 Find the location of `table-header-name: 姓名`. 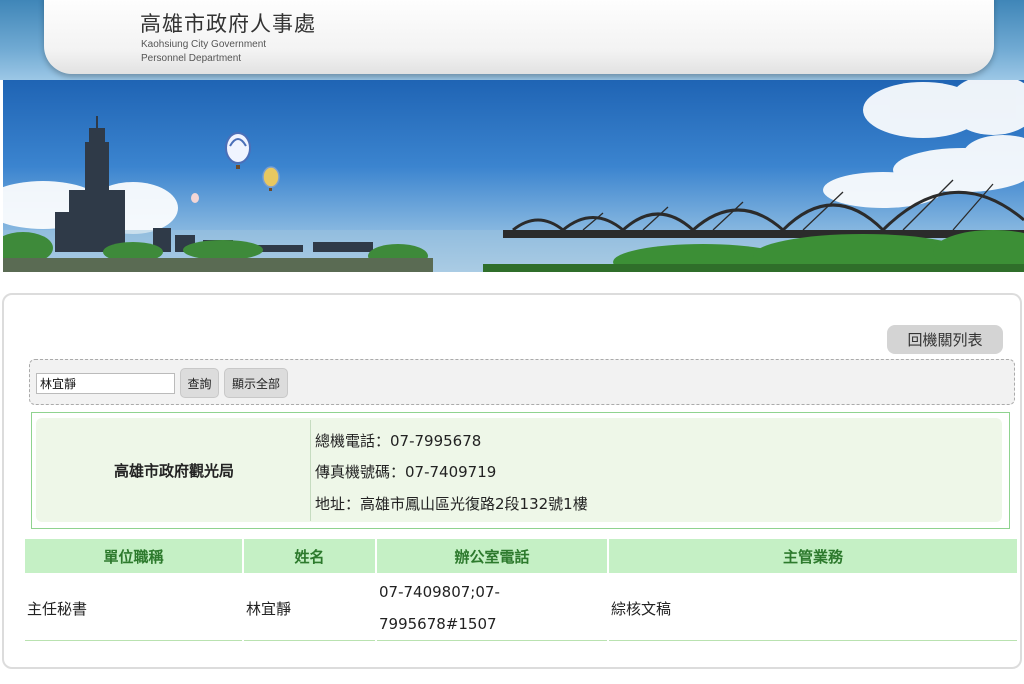

table-header-name: 姓名 is located at coordinates (309, 556).